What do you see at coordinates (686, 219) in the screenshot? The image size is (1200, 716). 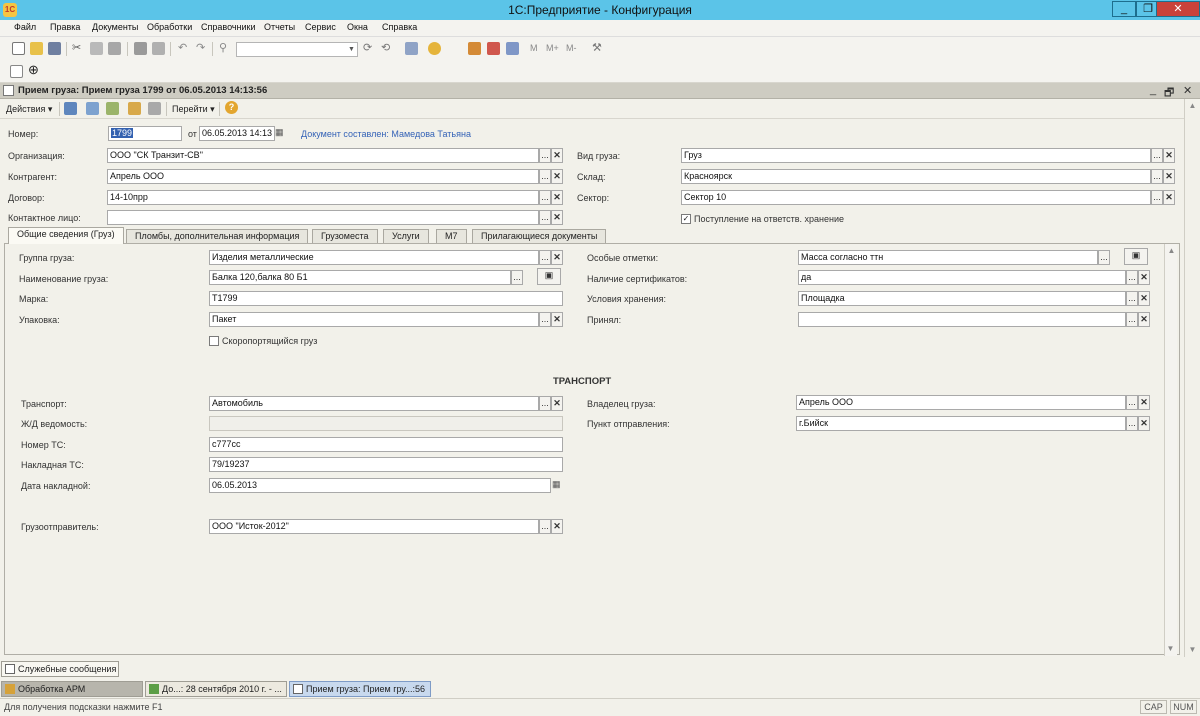 I see `custody-checkbox: ✓` at bounding box center [686, 219].